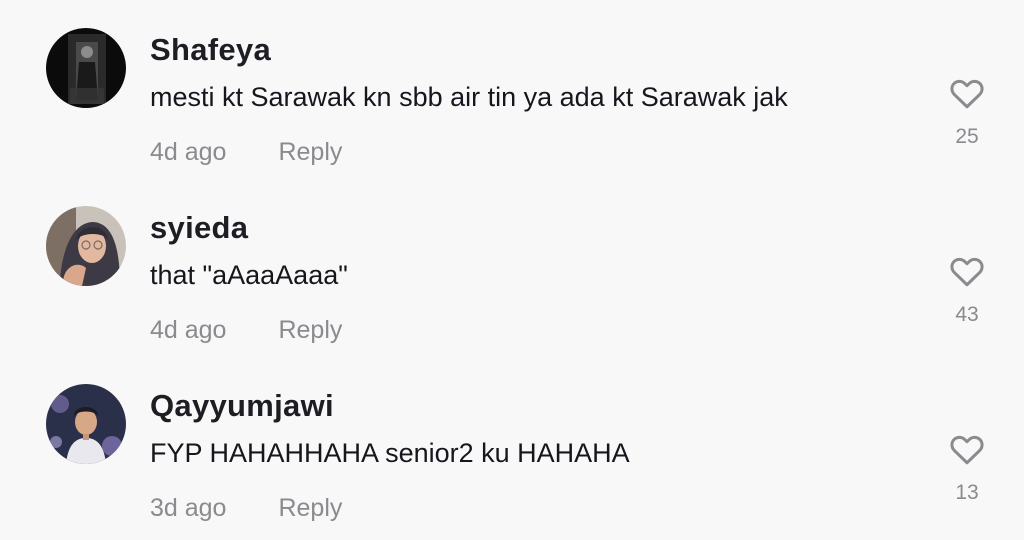 The height and width of the screenshot is (540, 1024). Describe the element at coordinates (246, 508) in the screenshot. I see `comment-meta: 3d ago Reply` at that location.